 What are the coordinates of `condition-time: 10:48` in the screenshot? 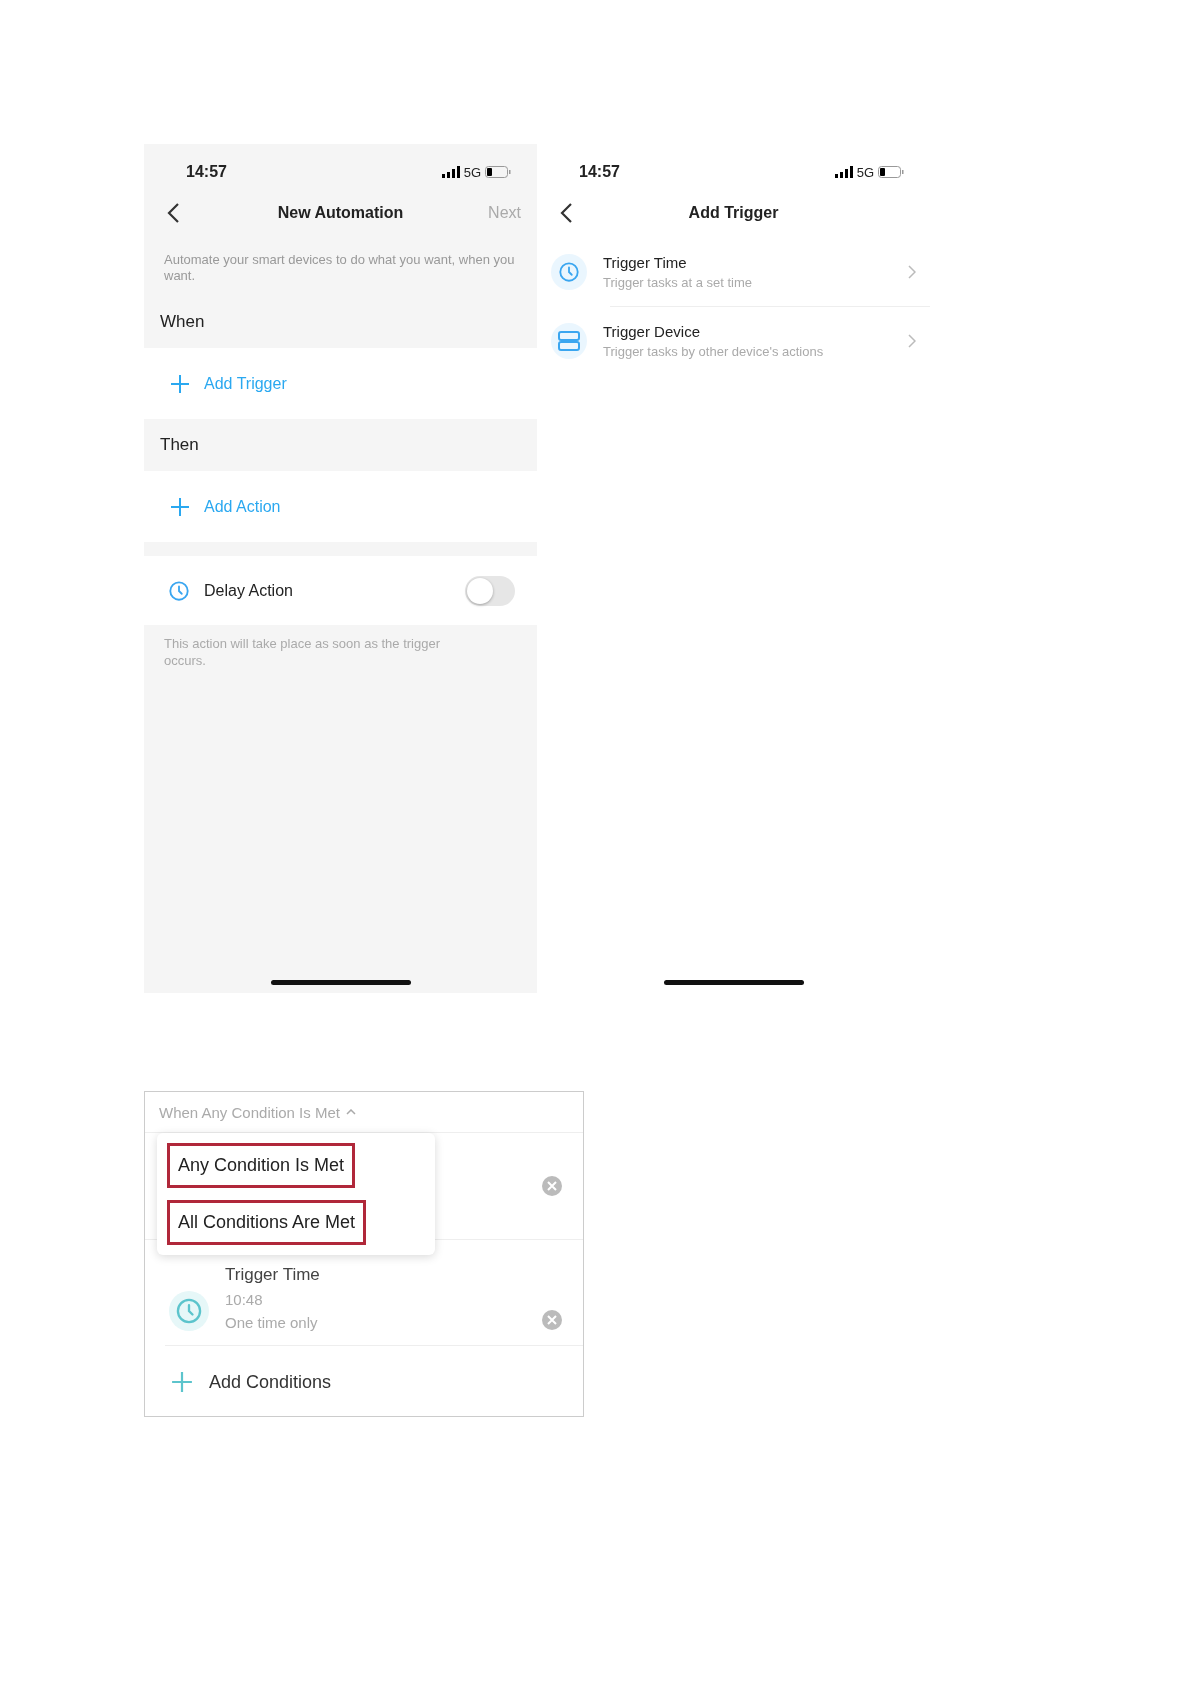 It's located at (244, 1299).